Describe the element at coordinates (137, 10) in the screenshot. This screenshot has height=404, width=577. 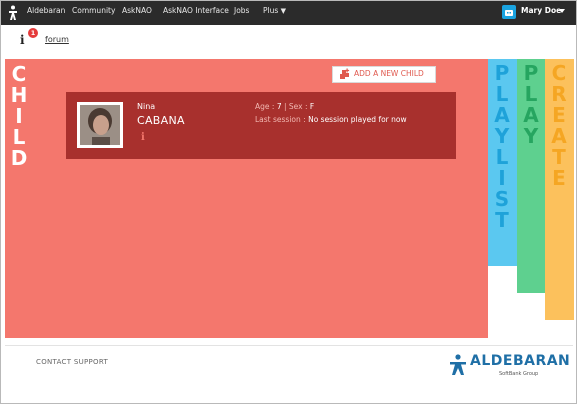
I see `nav-item-asknao: AskNAO` at that location.